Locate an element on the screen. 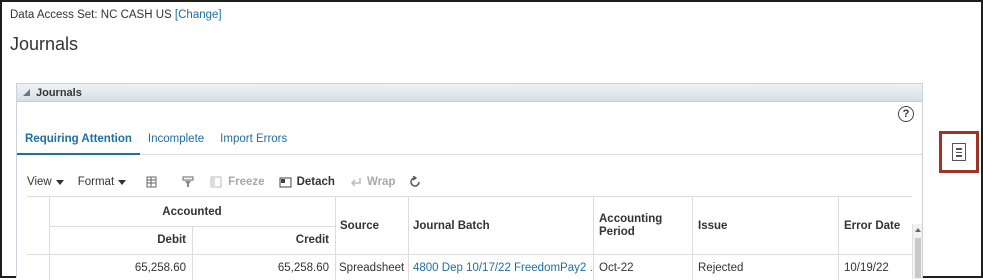  data-access-set: Data Access Set: NC CASH US [Change] is located at coordinates (116, 15).